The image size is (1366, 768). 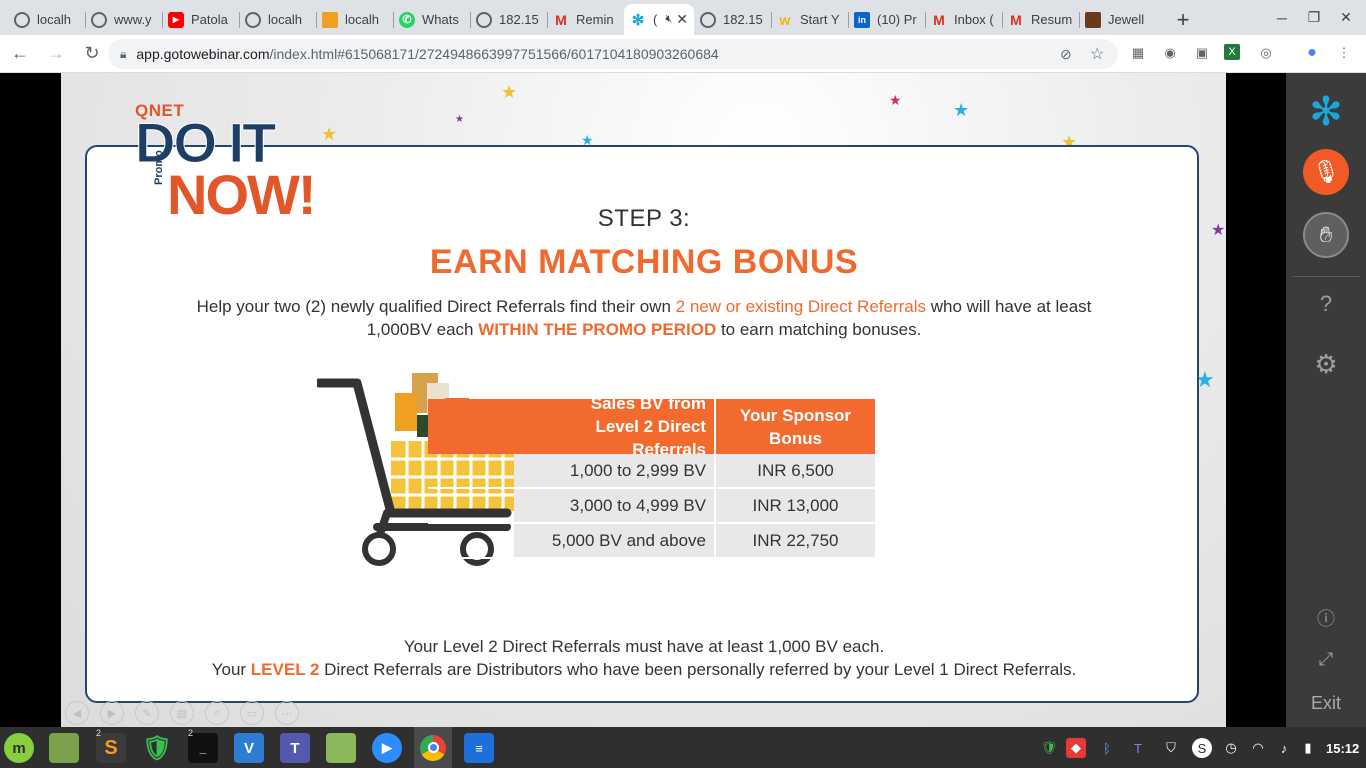 What do you see at coordinates (1326, 235) in the screenshot?
I see `raise-hand-button: ✋︎` at bounding box center [1326, 235].